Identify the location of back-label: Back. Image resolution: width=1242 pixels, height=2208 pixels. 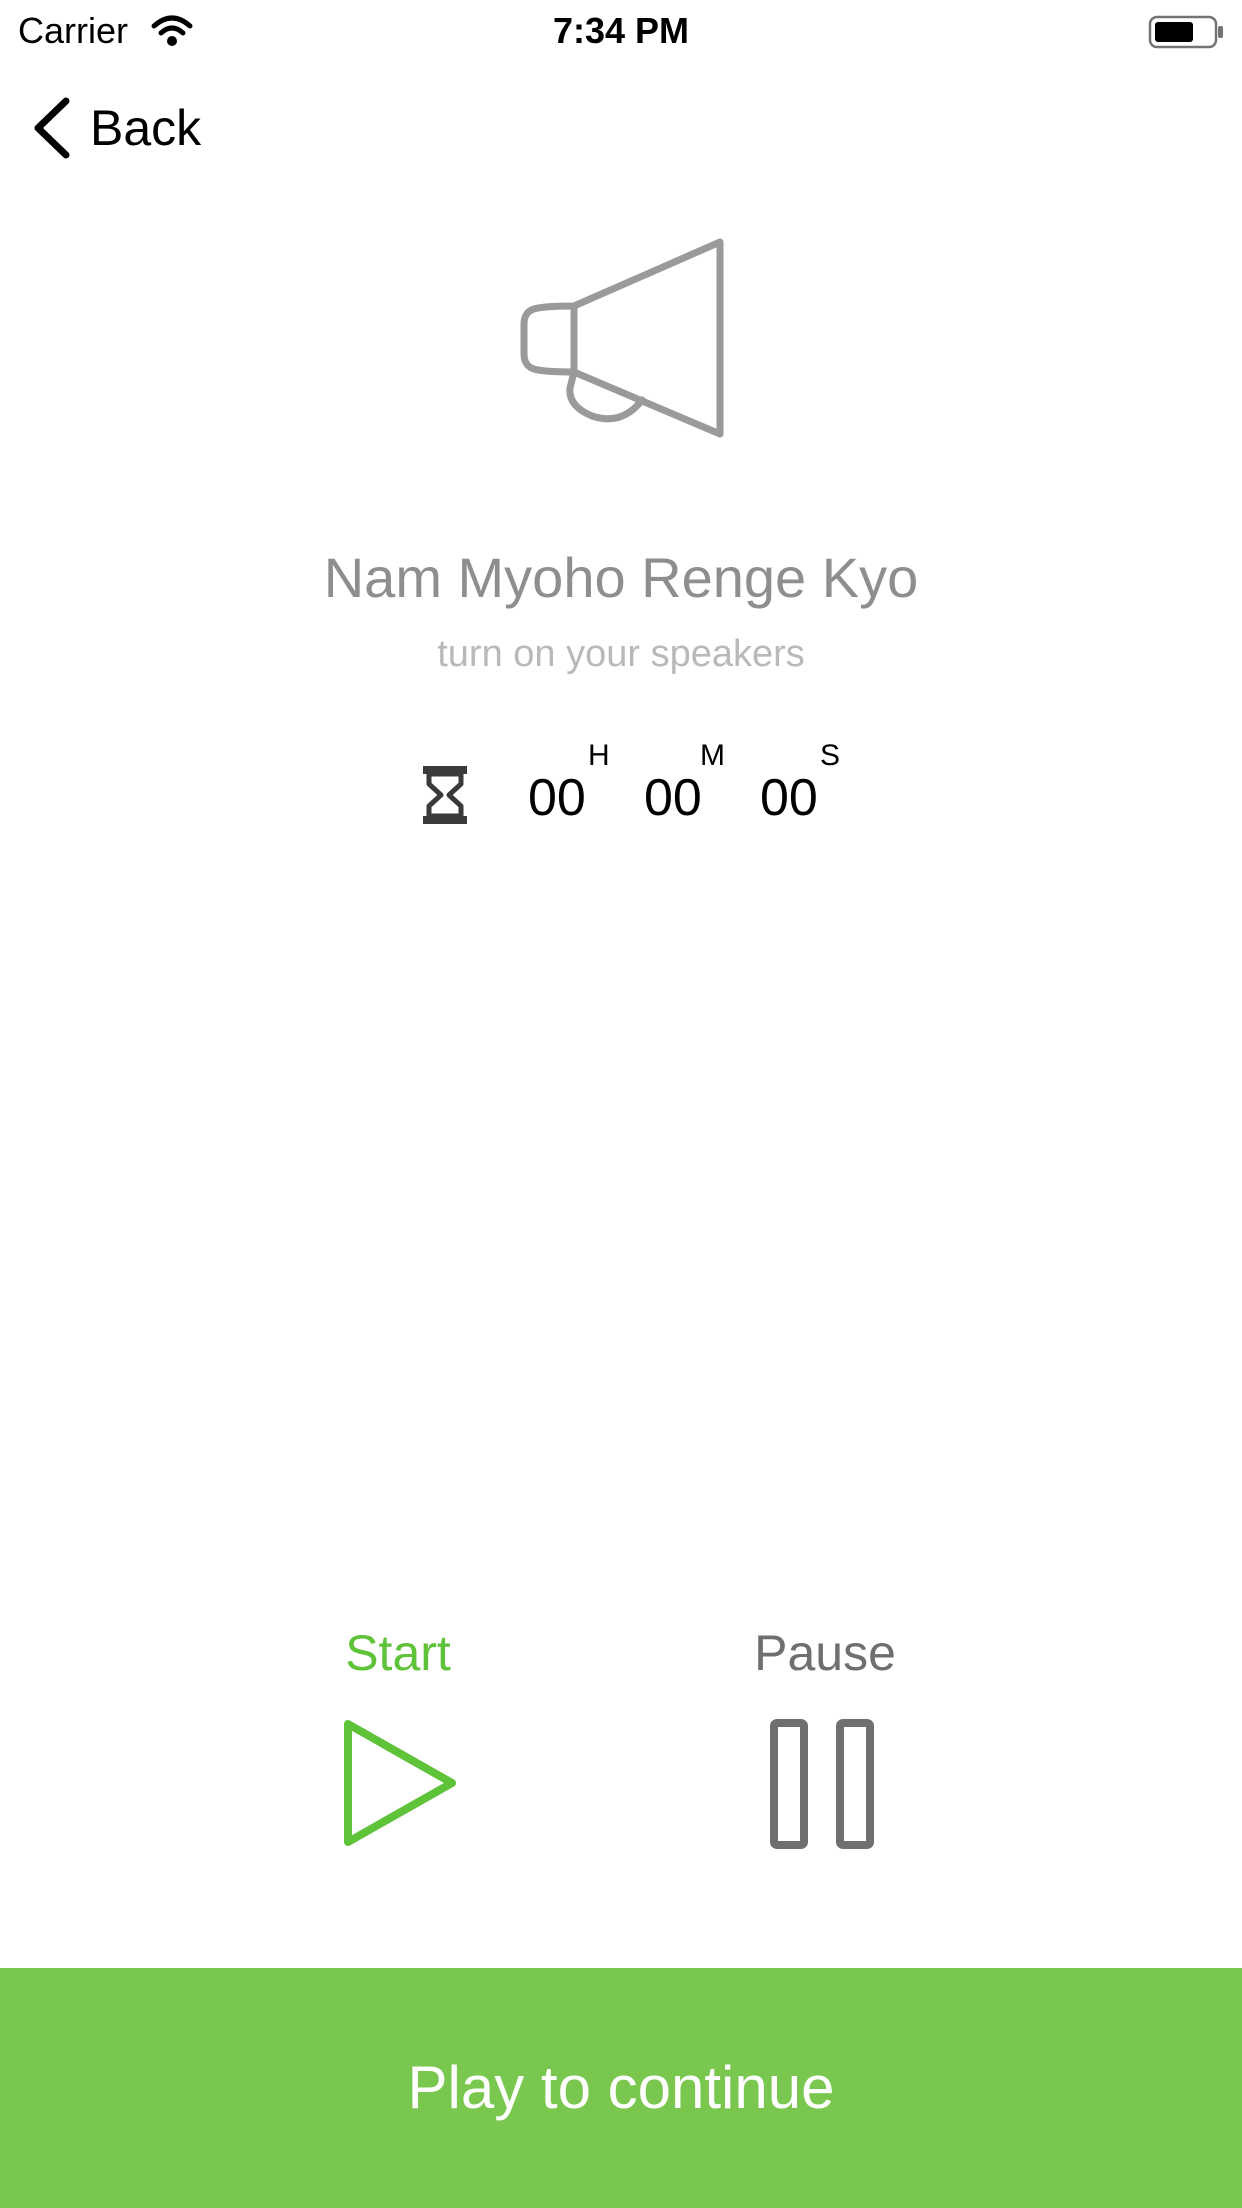
(146, 128).